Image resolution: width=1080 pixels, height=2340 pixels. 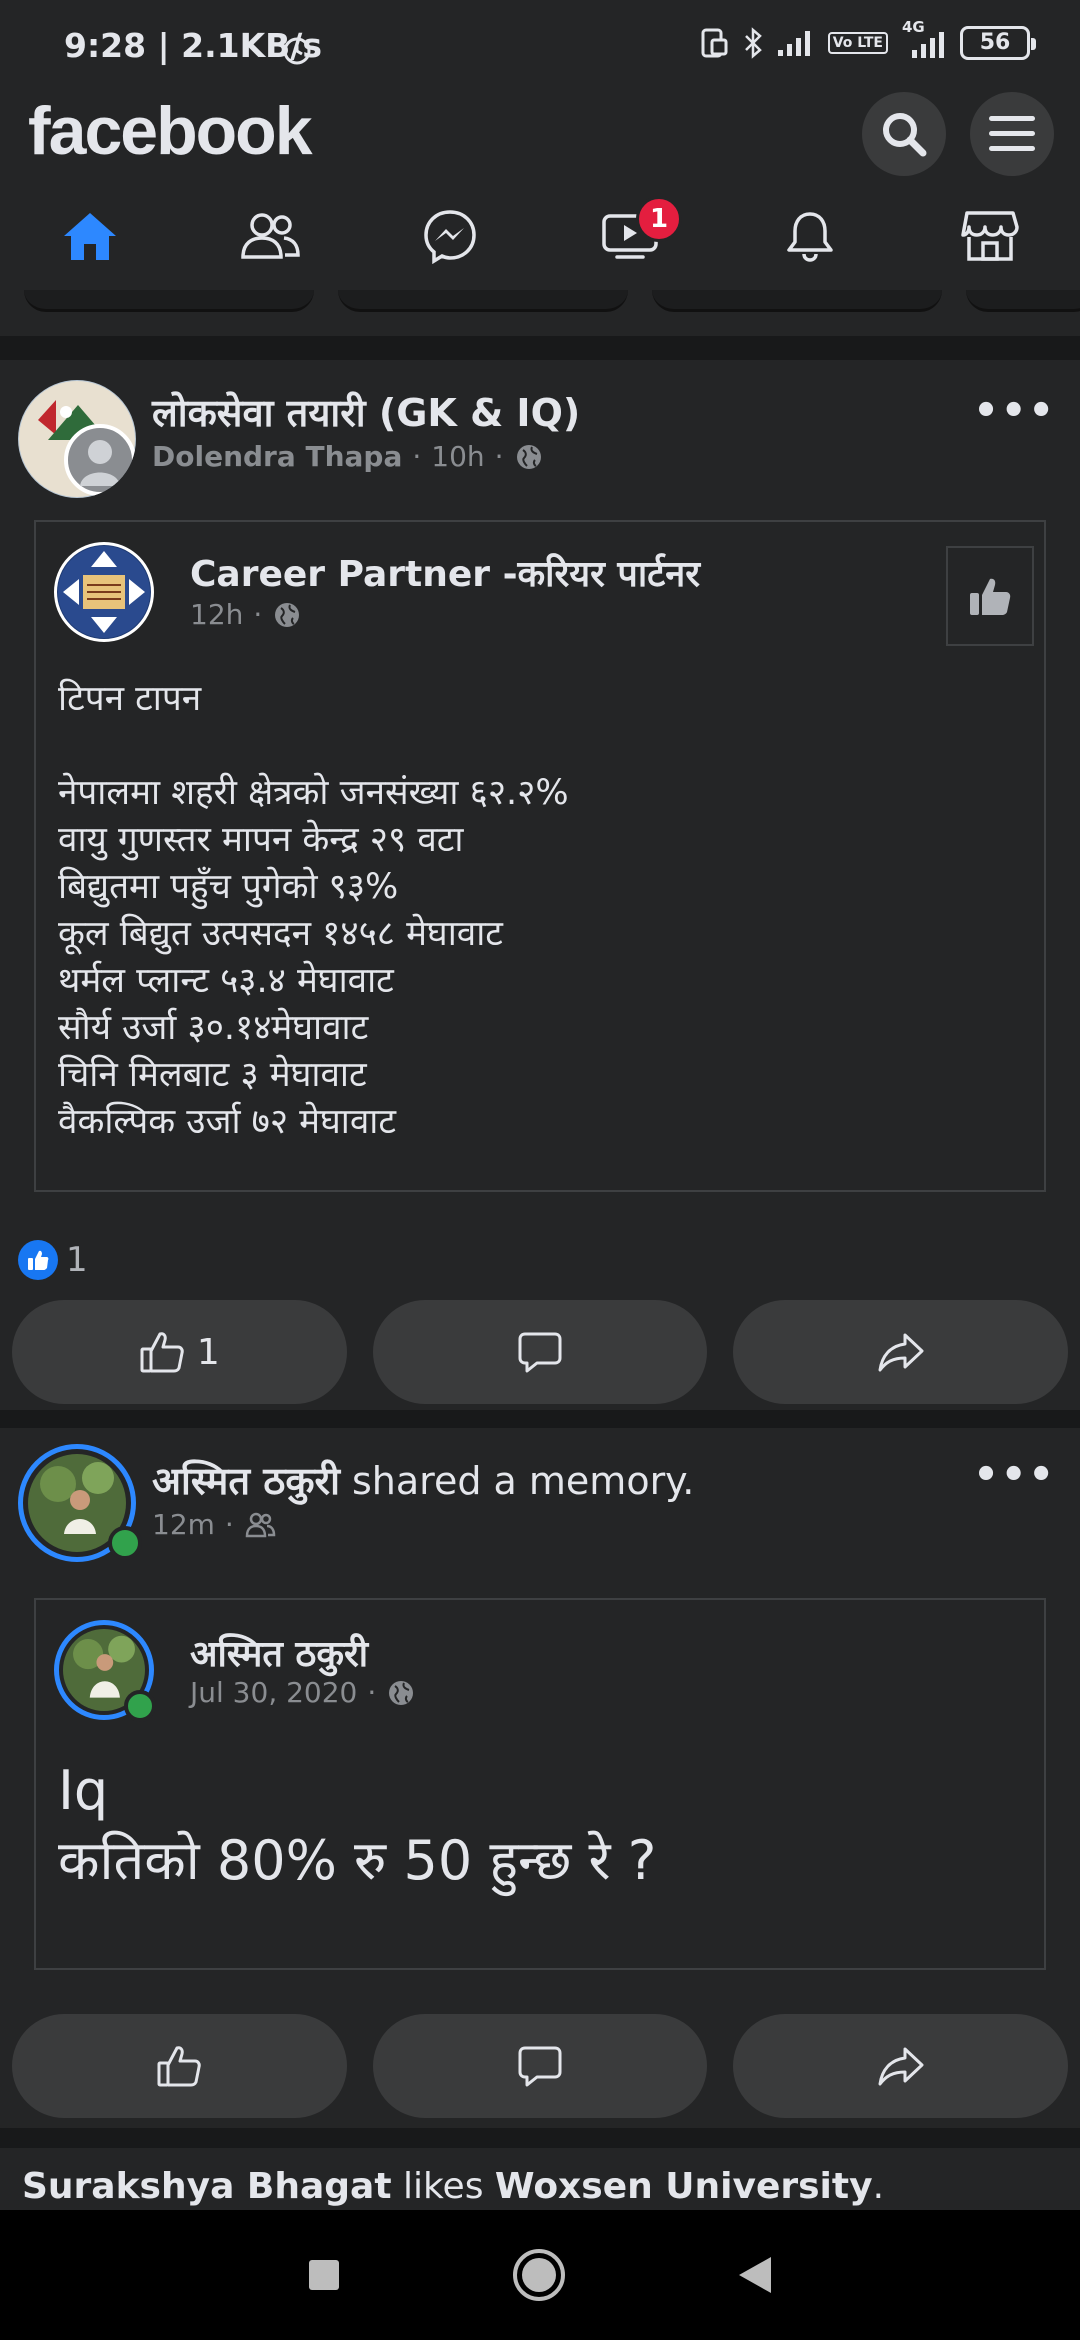 I want to click on like-button, so click(x=179, y=2066).